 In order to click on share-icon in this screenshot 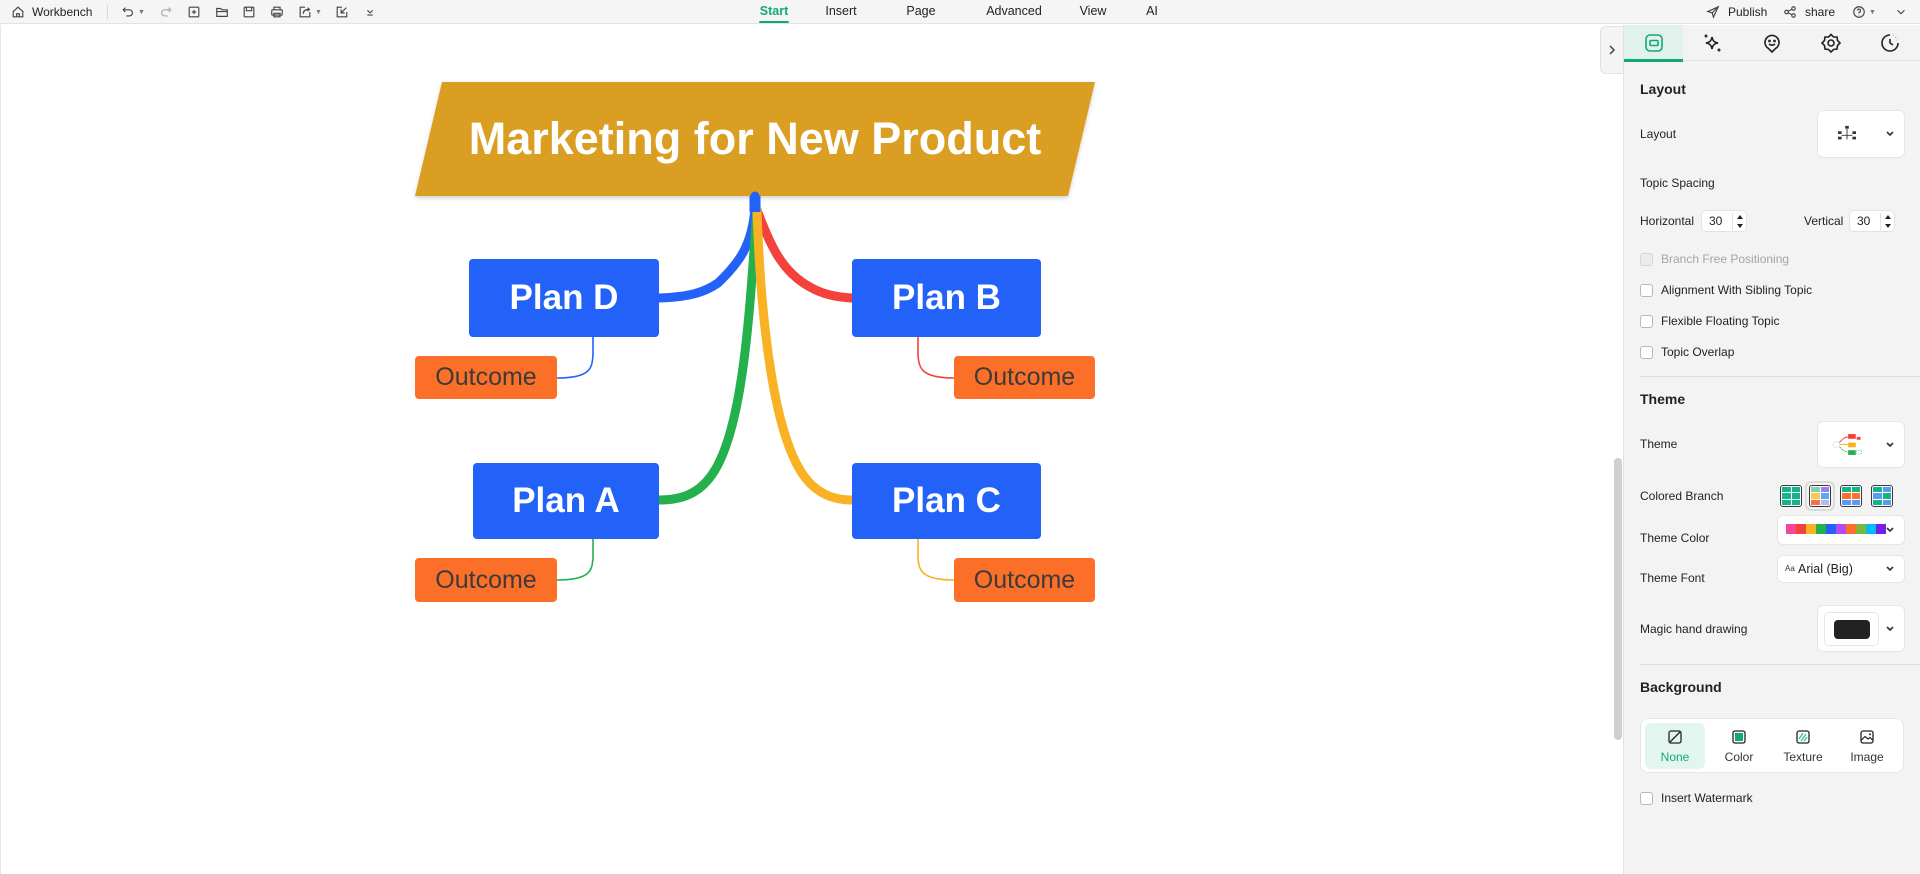, I will do `click(1790, 12)`.